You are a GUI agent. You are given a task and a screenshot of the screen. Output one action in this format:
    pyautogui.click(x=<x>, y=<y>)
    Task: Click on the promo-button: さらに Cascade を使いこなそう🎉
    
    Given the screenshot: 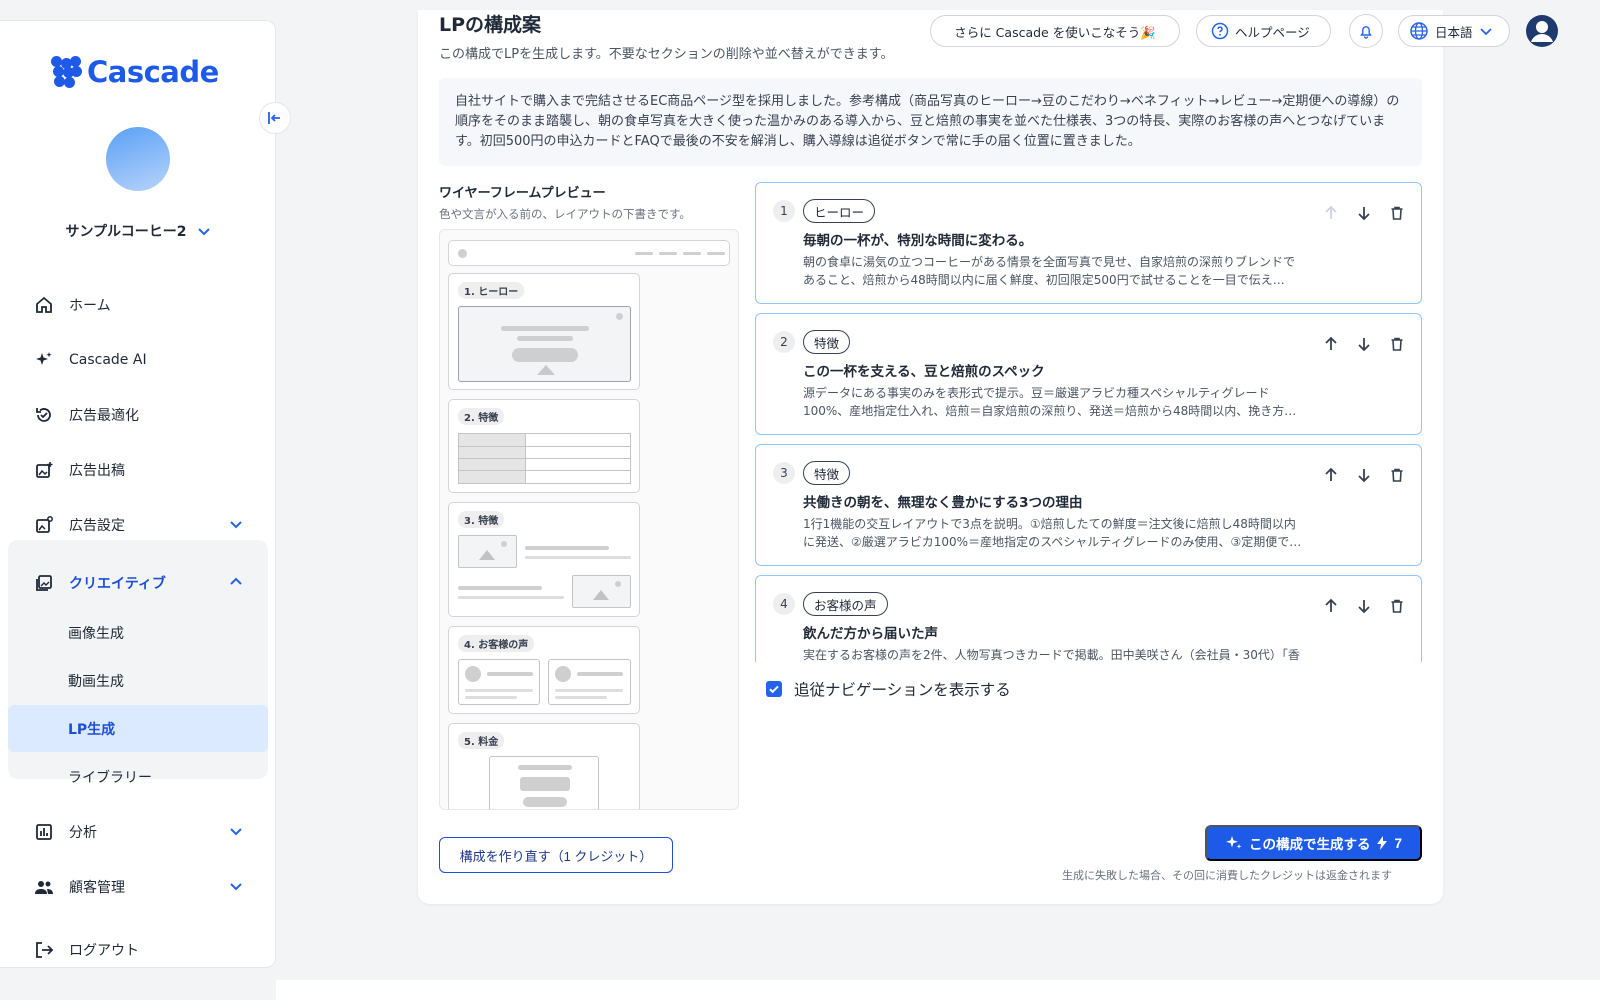 What is the action you would take?
    pyautogui.click(x=1055, y=31)
    